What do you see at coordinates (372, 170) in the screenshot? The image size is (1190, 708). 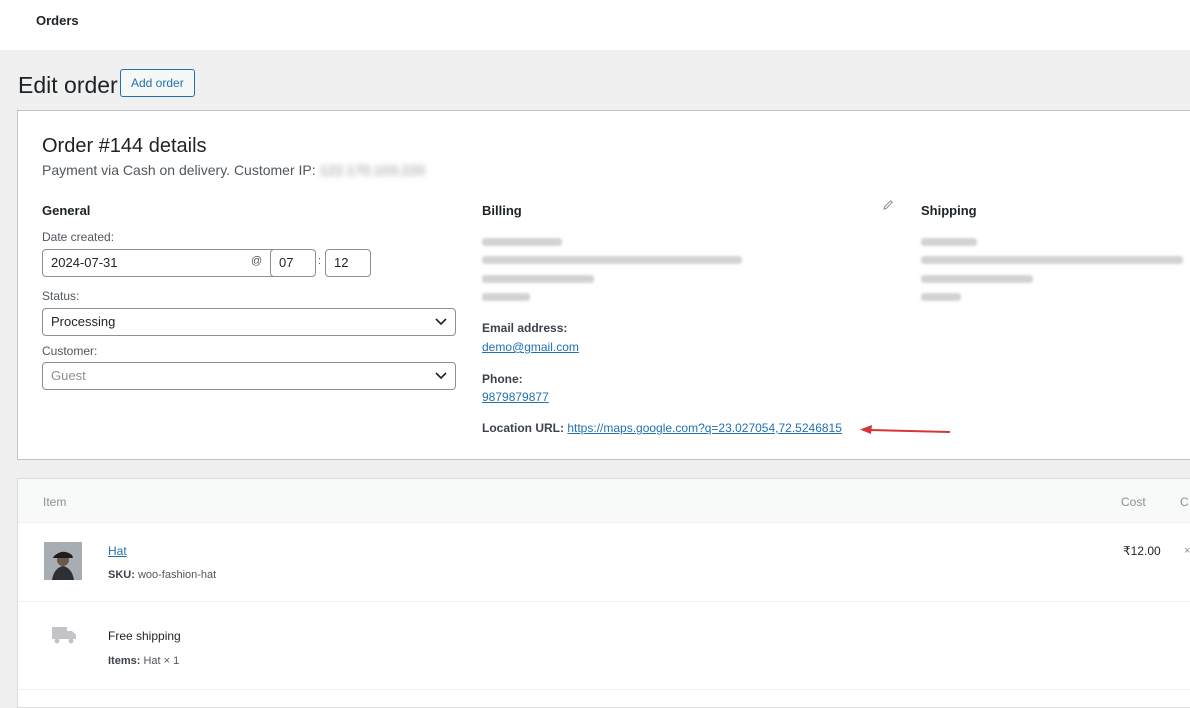 I see `customer-ip: 122.170.103.220` at bounding box center [372, 170].